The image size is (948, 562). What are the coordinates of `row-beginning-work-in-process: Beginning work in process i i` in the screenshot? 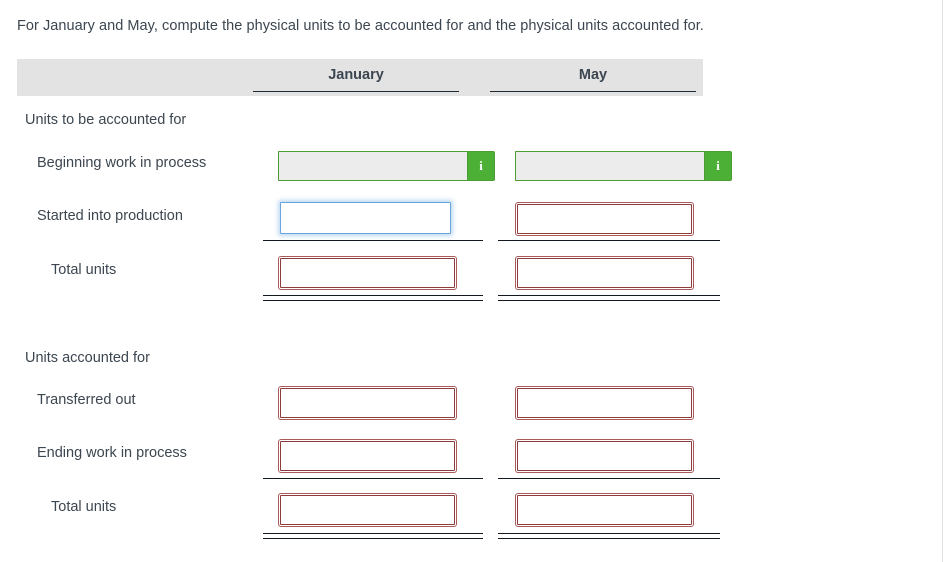 It's located at (374, 166).